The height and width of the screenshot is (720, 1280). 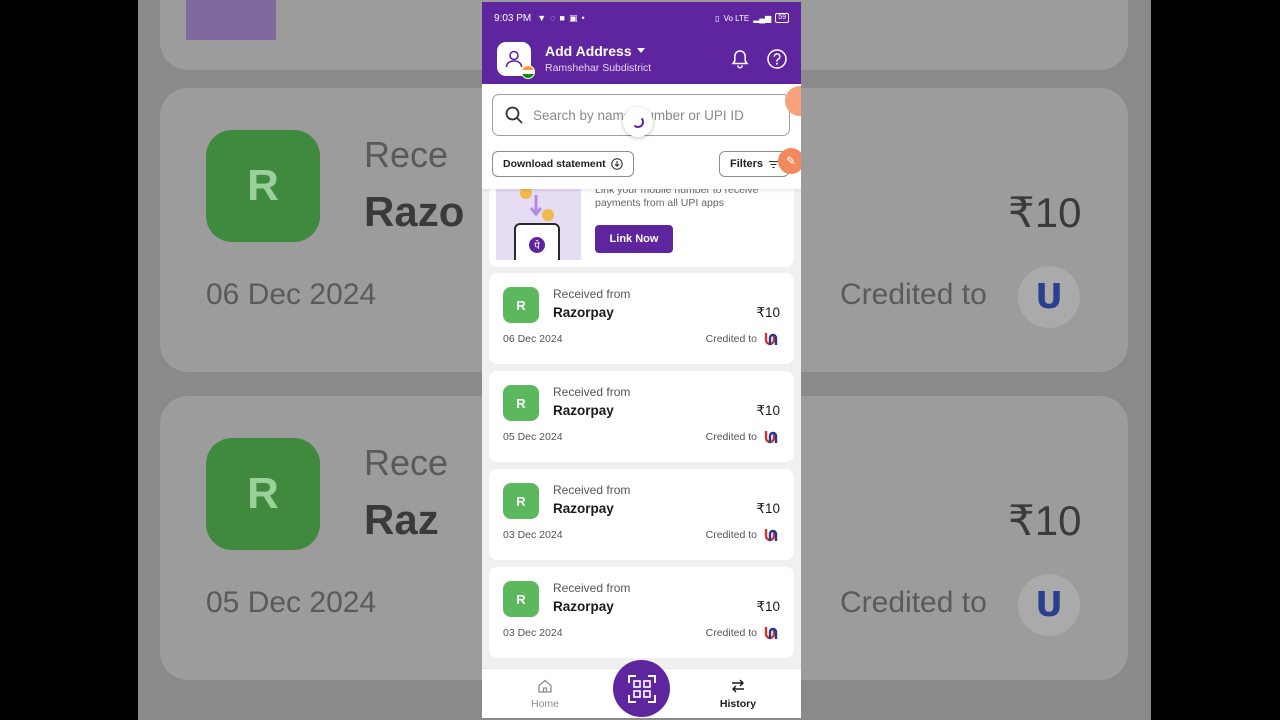 What do you see at coordinates (738, 686) in the screenshot?
I see `history-arrows-icon` at bounding box center [738, 686].